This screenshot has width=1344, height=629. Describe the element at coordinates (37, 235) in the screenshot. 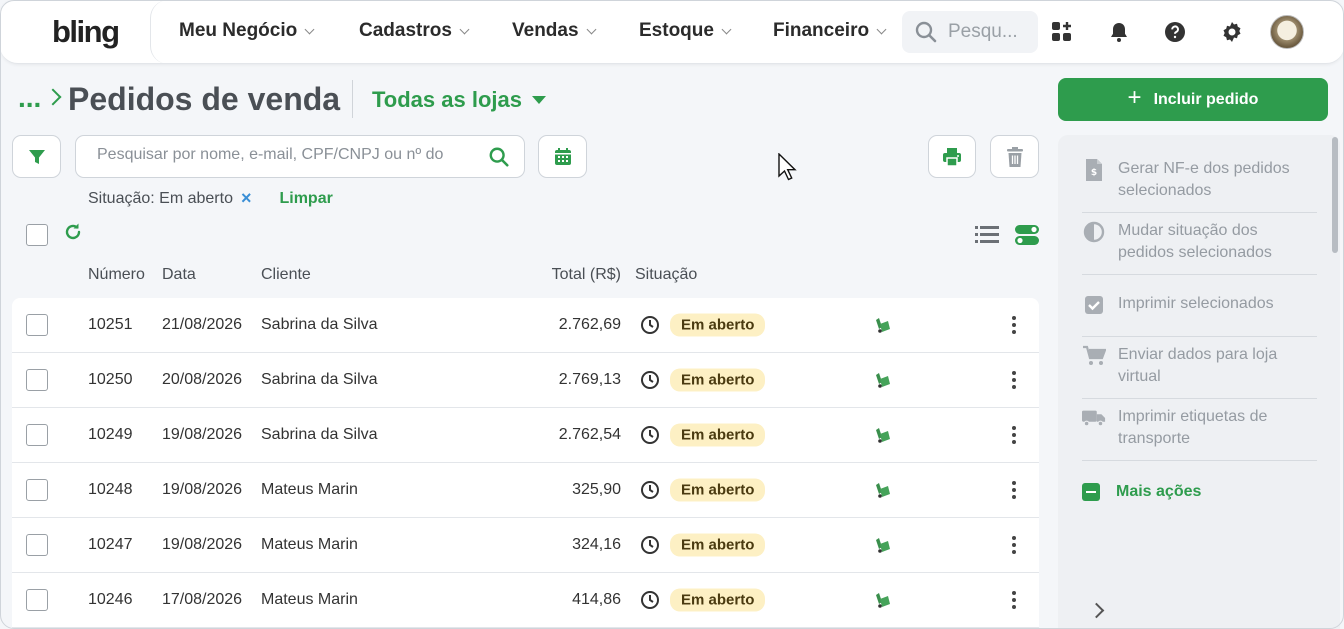

I see `select-all-checkbox` at that location.